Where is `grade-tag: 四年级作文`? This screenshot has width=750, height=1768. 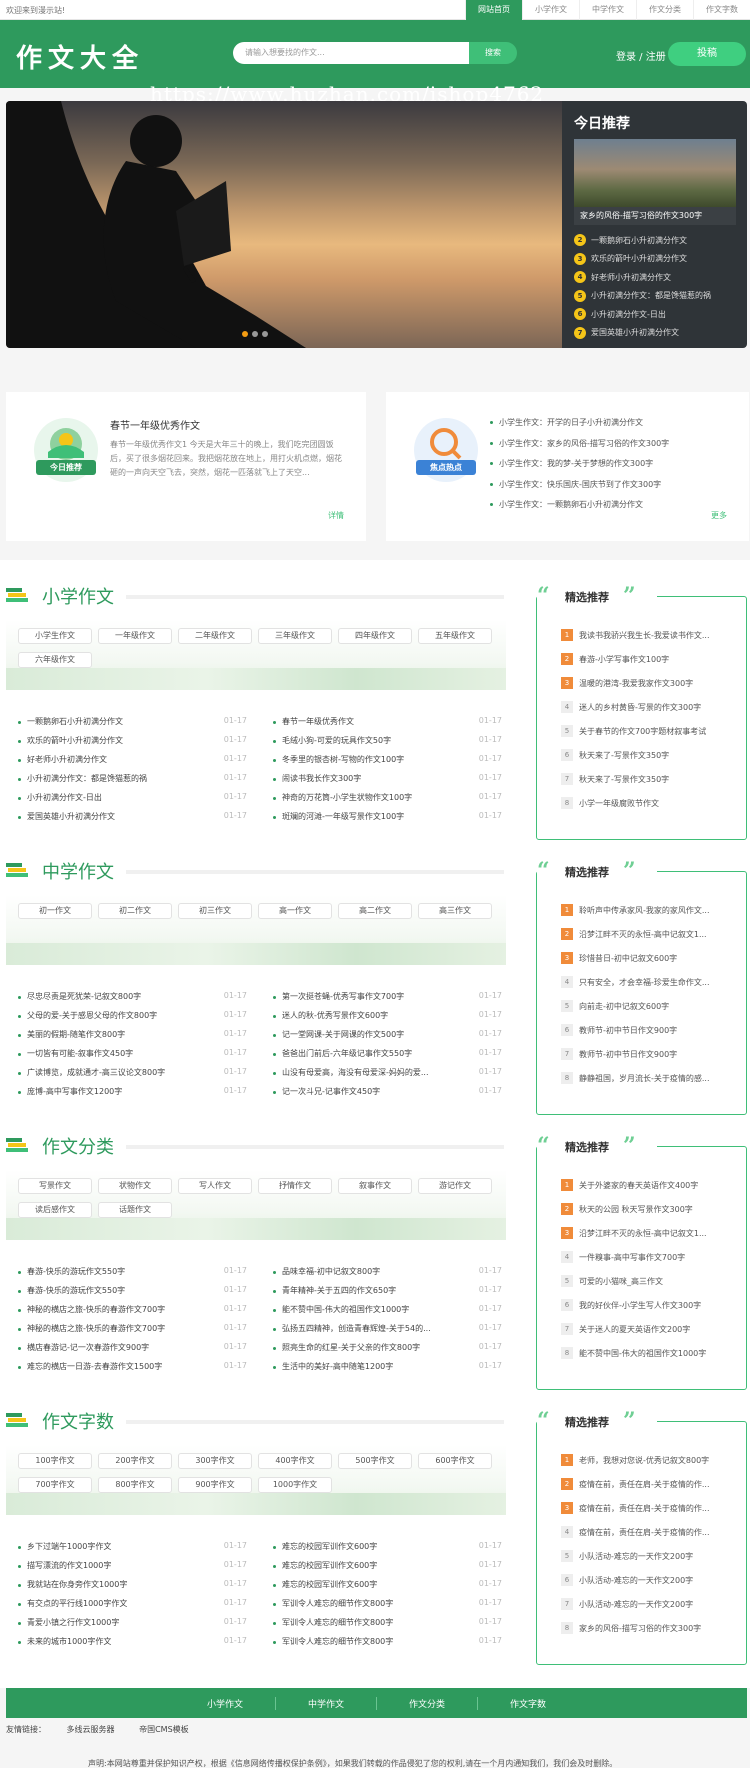 grade-tag: 四年级作文 is located at coordinates (375, 636).